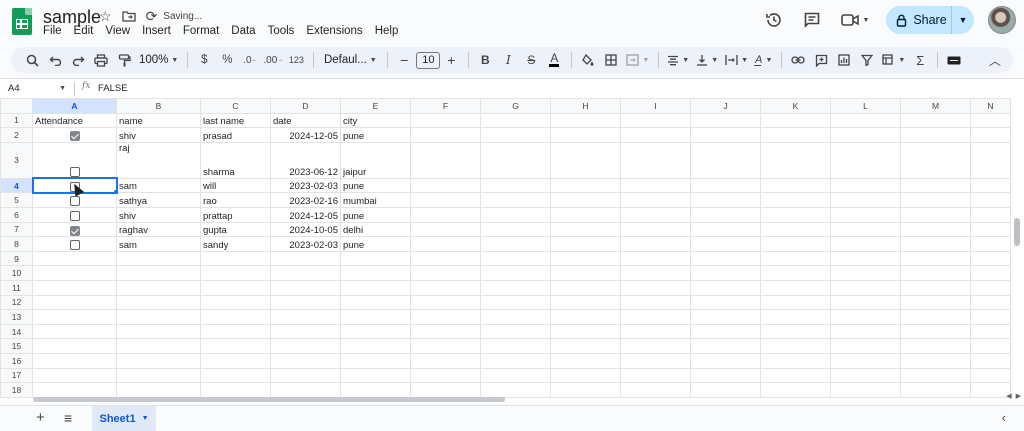 The image size is (1024, 431). I want to click on cell-a, so click(74, 273).